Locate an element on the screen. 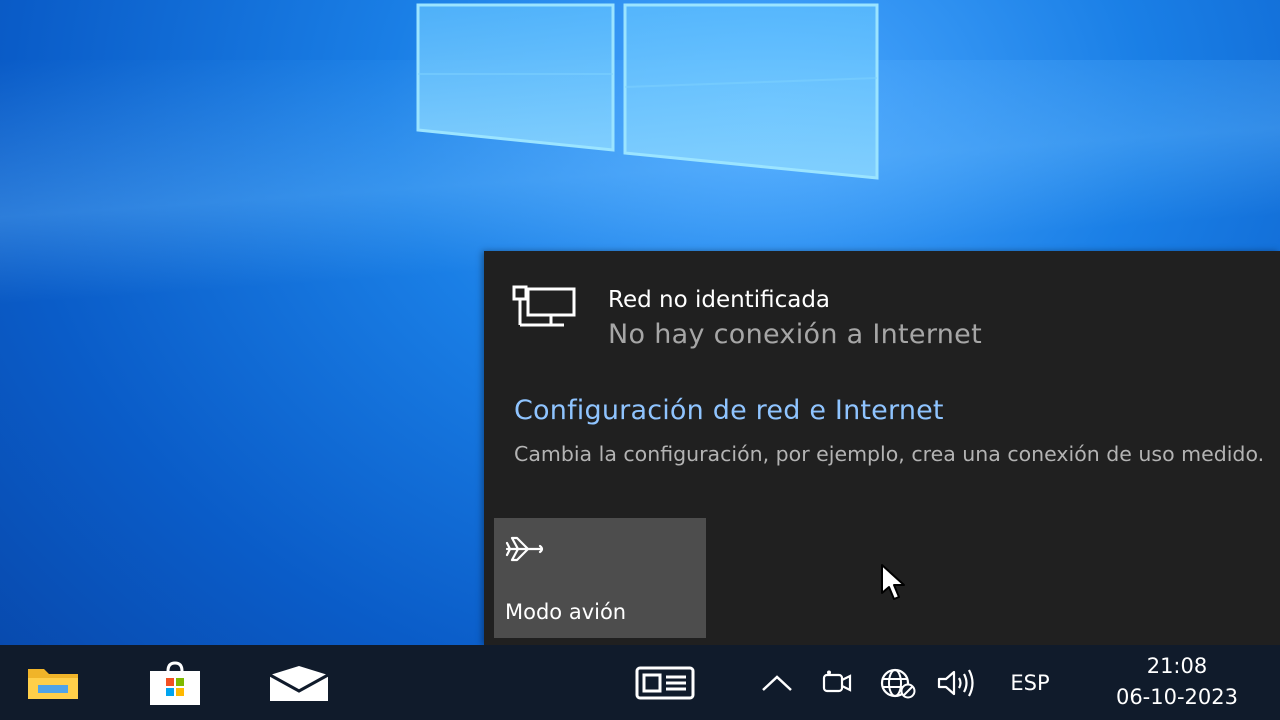  volume-icon is located at coordinates (955, 683).